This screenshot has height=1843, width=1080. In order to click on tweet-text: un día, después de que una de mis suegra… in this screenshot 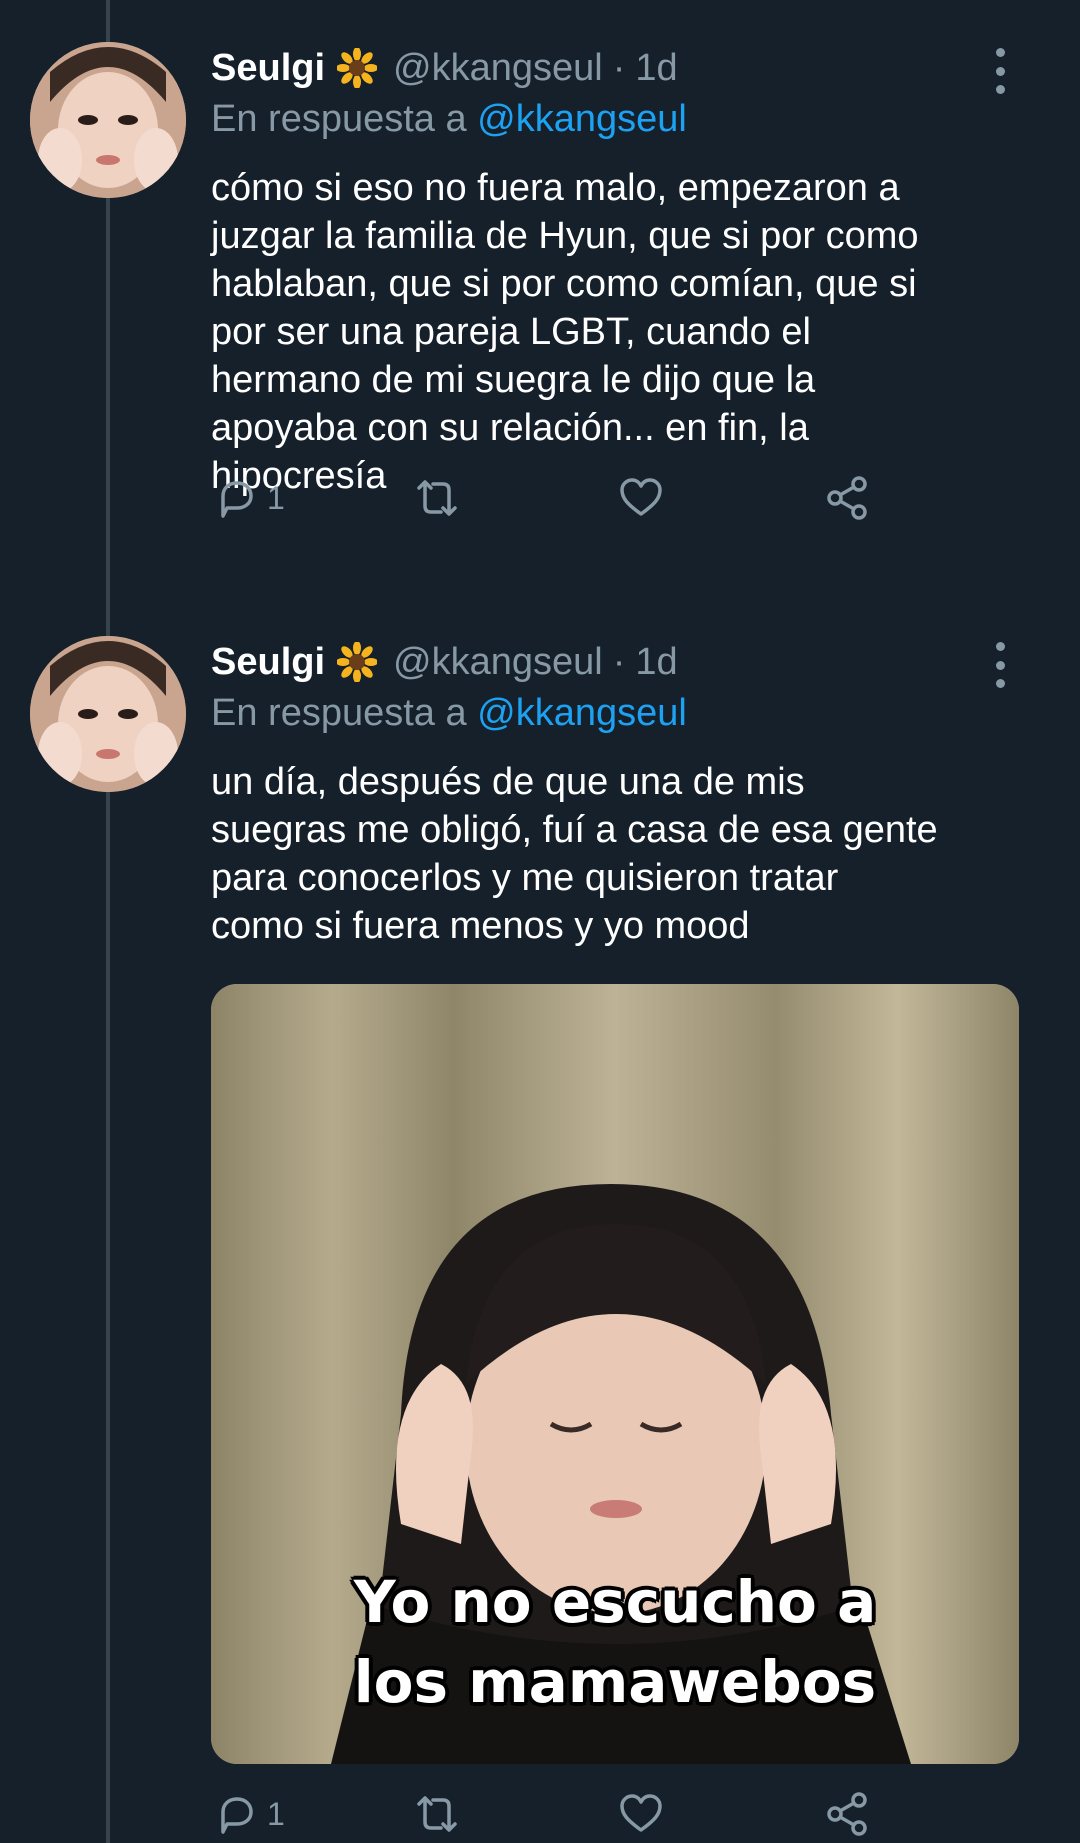, I will do `click(574, 854)`.